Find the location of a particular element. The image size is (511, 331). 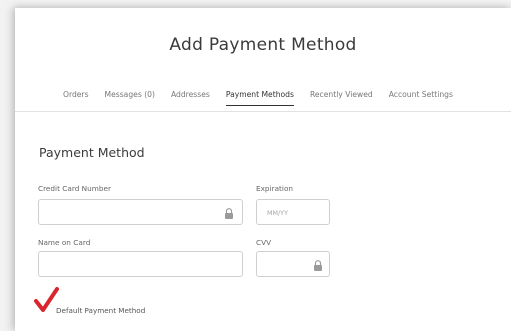

cvv-field is located at coordinates (293, 264).